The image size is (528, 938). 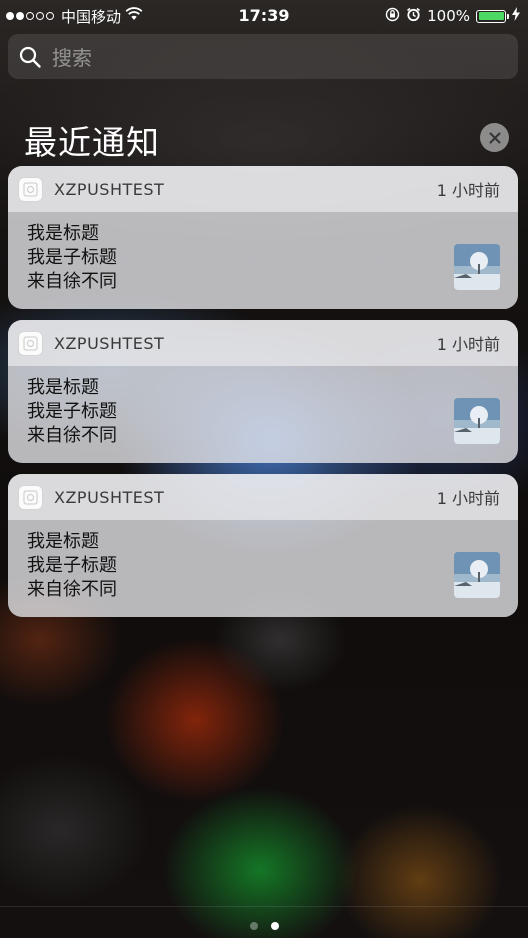 I want to click on close-icon, so click(x=494, y=137).